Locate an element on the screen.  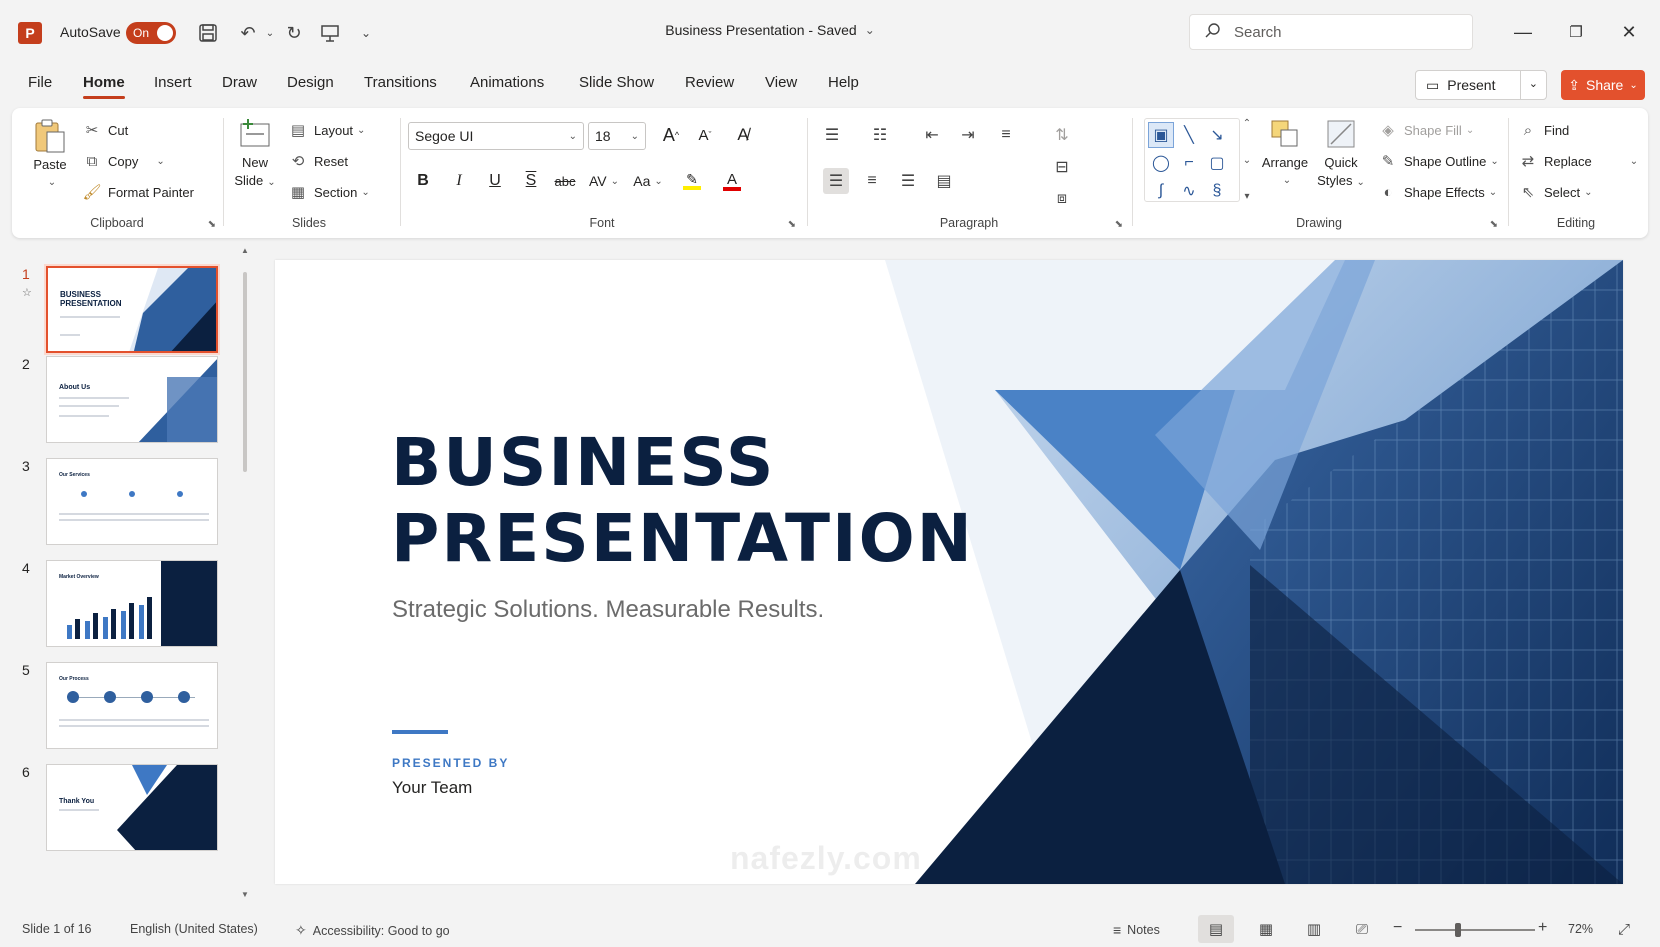
scroll-up-icon: ▲ is located at coordinates (245, 250).